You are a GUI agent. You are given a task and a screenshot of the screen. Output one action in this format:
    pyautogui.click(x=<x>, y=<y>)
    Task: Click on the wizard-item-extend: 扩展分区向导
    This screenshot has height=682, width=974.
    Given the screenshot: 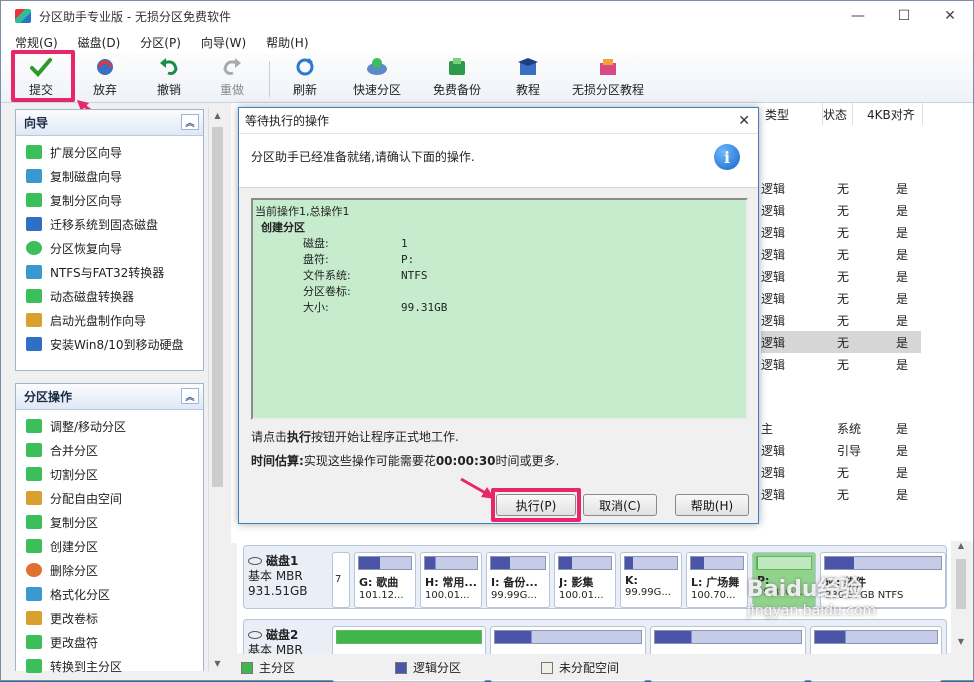 What is the action you would take?
    pyautogui.click(x=109, y=152)
    